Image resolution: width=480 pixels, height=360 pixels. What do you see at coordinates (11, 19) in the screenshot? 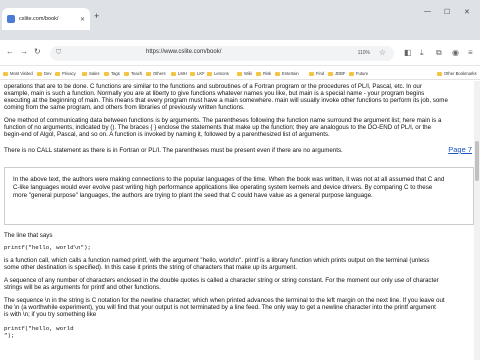
I see `favicon-icon` at bounding box center [11, 19].